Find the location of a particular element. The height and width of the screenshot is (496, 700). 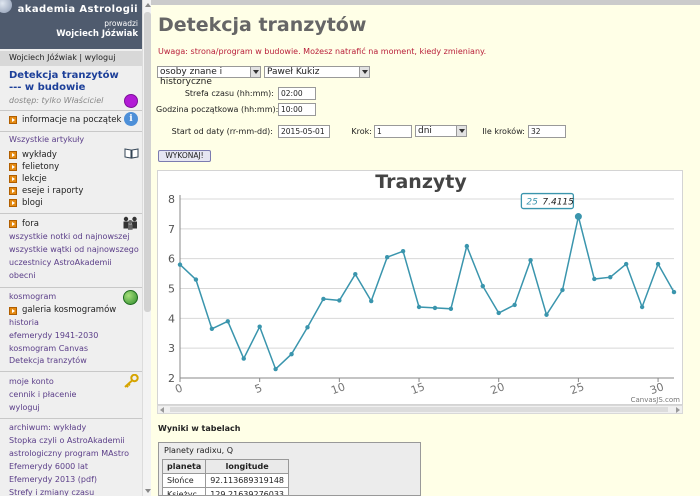

scroll-right-icon is located at coordinates (678, 410).